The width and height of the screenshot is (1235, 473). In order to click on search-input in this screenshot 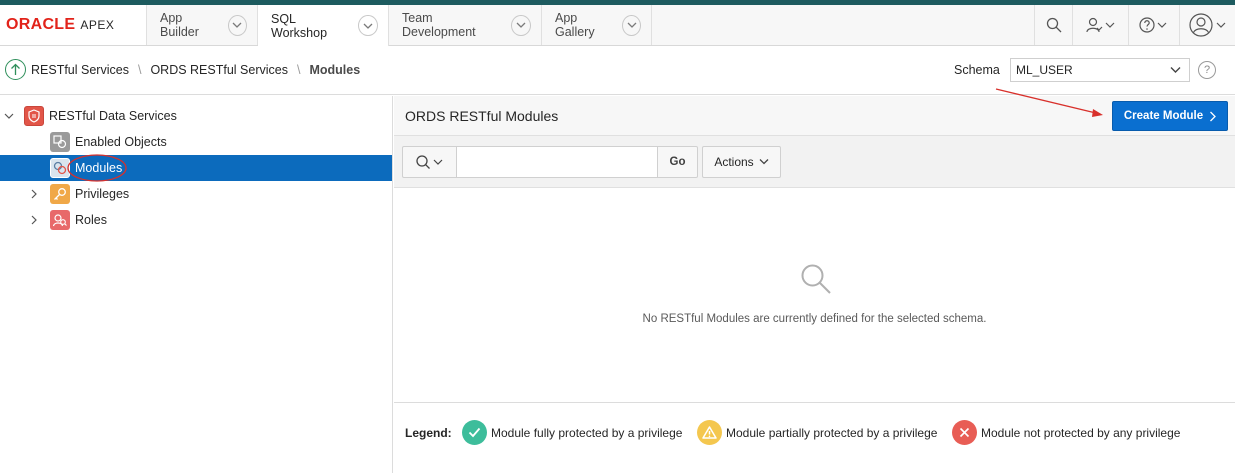, I will do `click(557, 162)`.